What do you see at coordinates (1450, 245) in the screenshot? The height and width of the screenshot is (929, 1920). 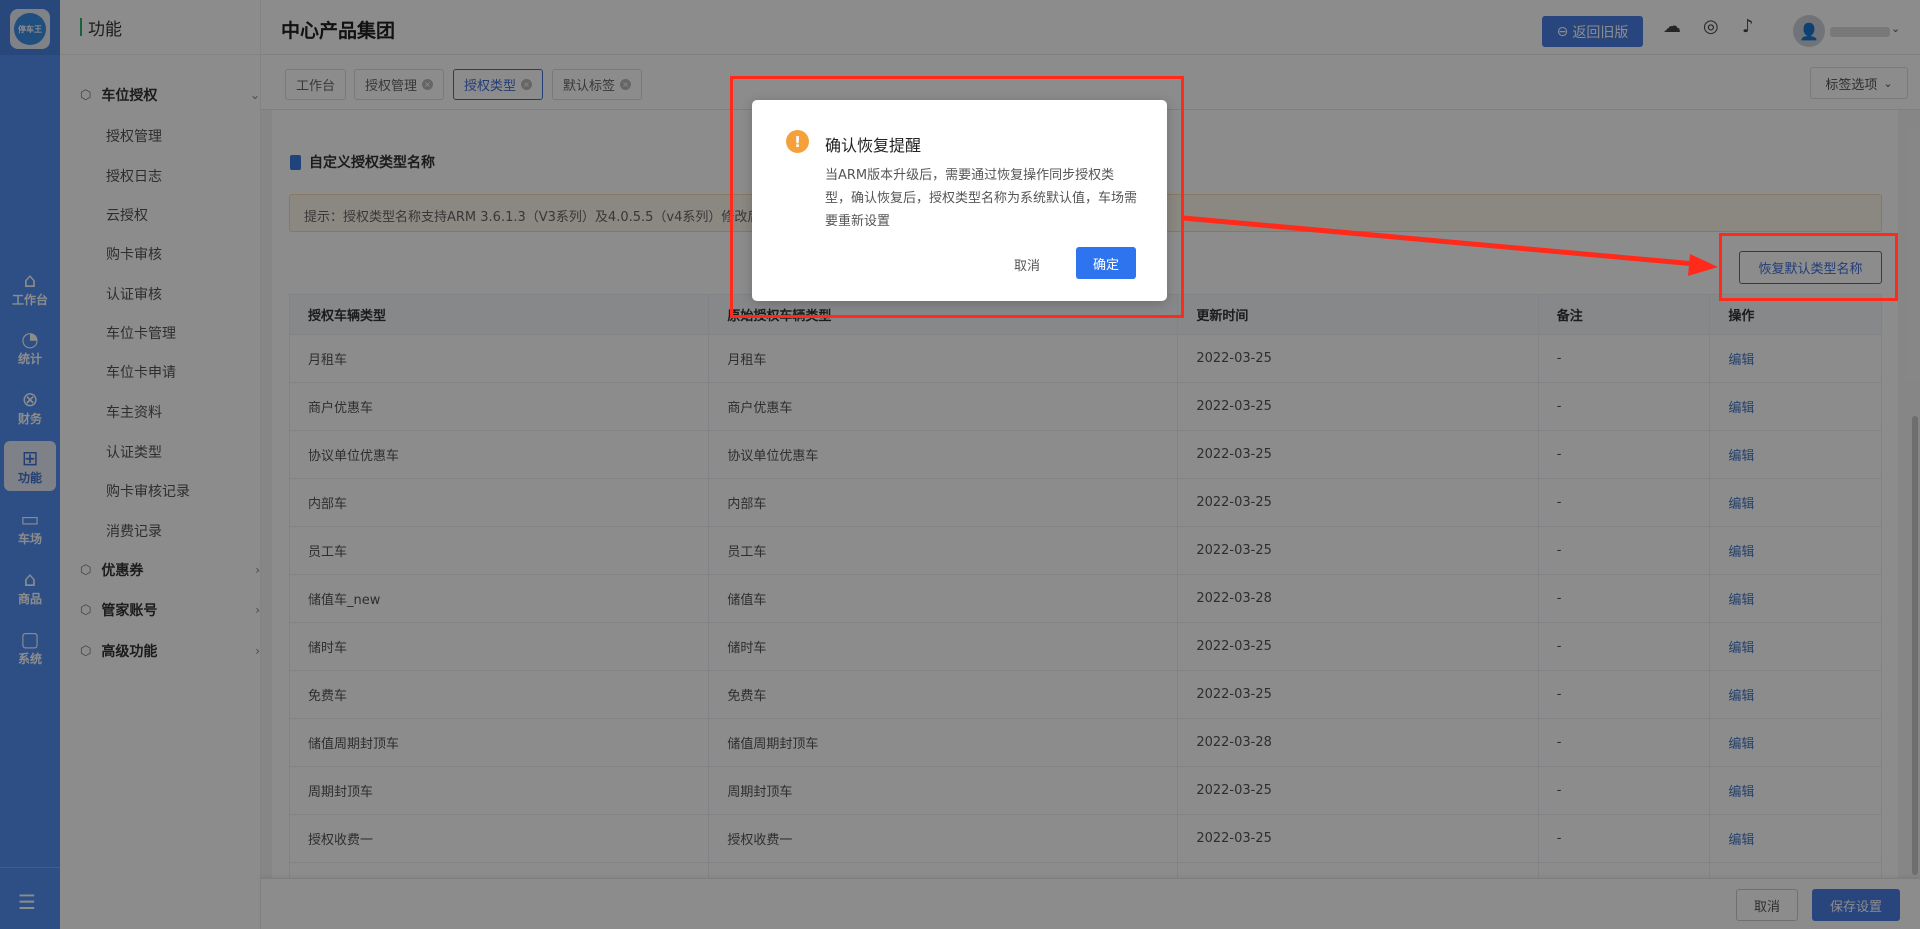 I see `annotation-arrow` at bounding box center [1450, 245].